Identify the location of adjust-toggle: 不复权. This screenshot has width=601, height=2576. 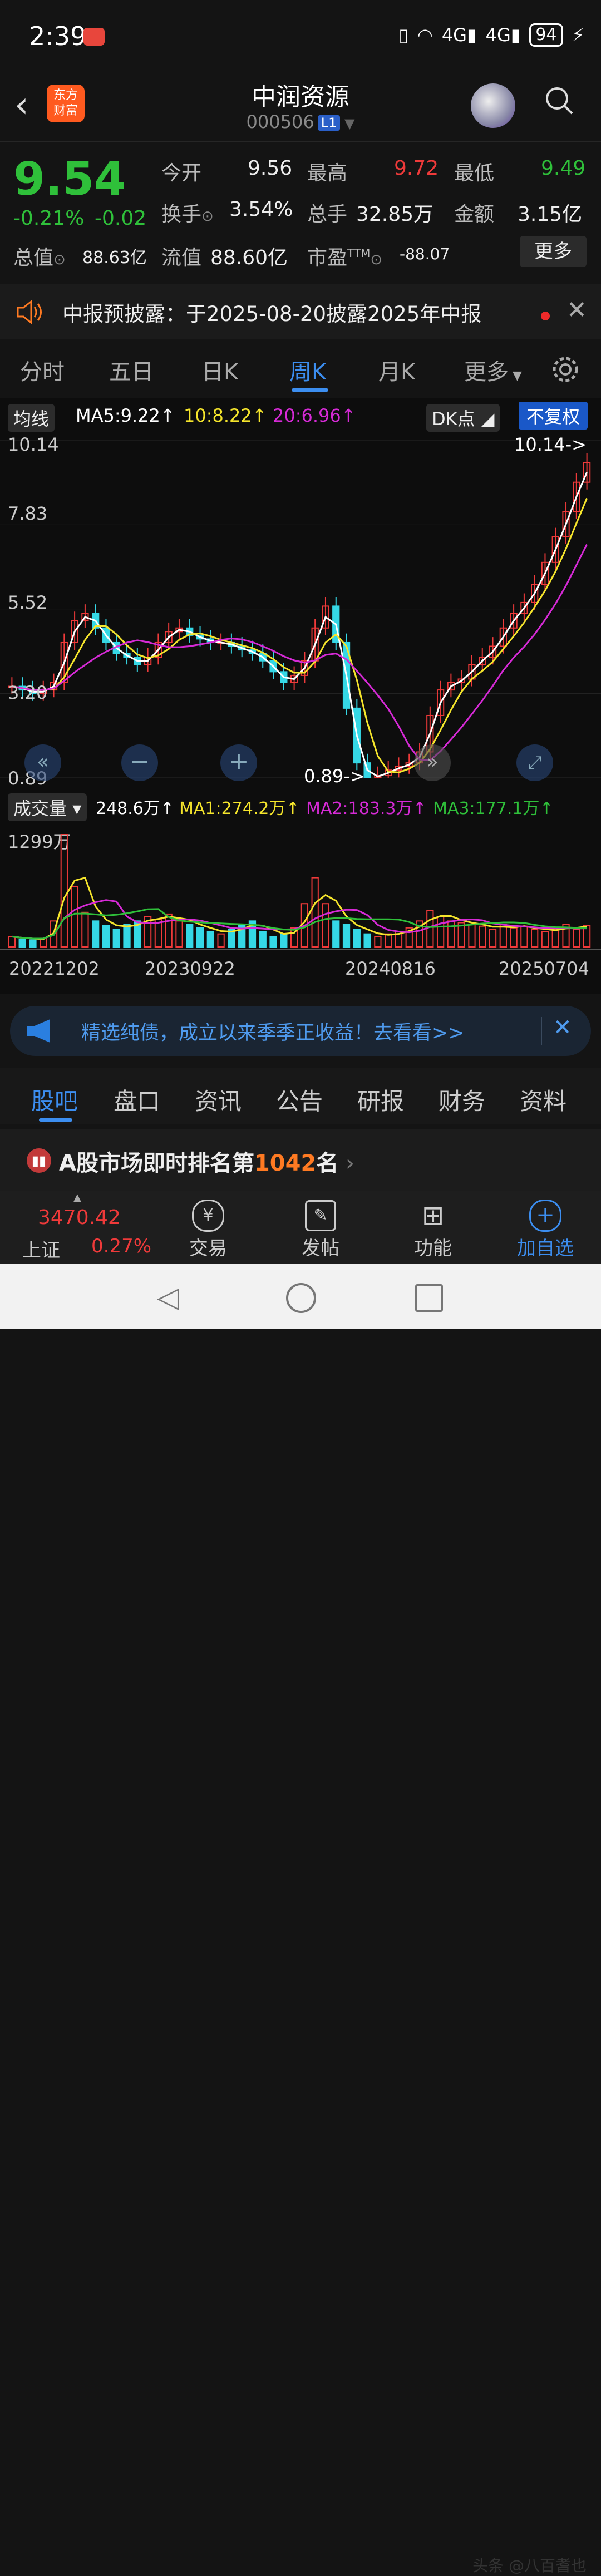
(553, 416).